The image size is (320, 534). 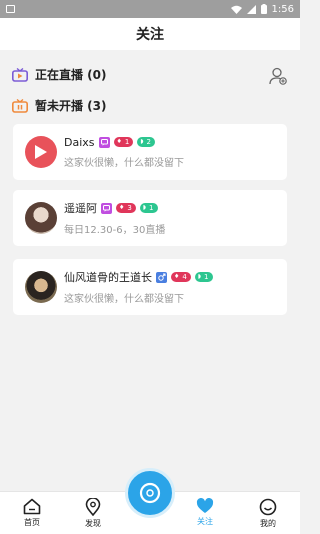 What do you see at coordinates (20, 105) in the screenshot?
I see `tv-offline-icon` at bounding box center [20, 105].